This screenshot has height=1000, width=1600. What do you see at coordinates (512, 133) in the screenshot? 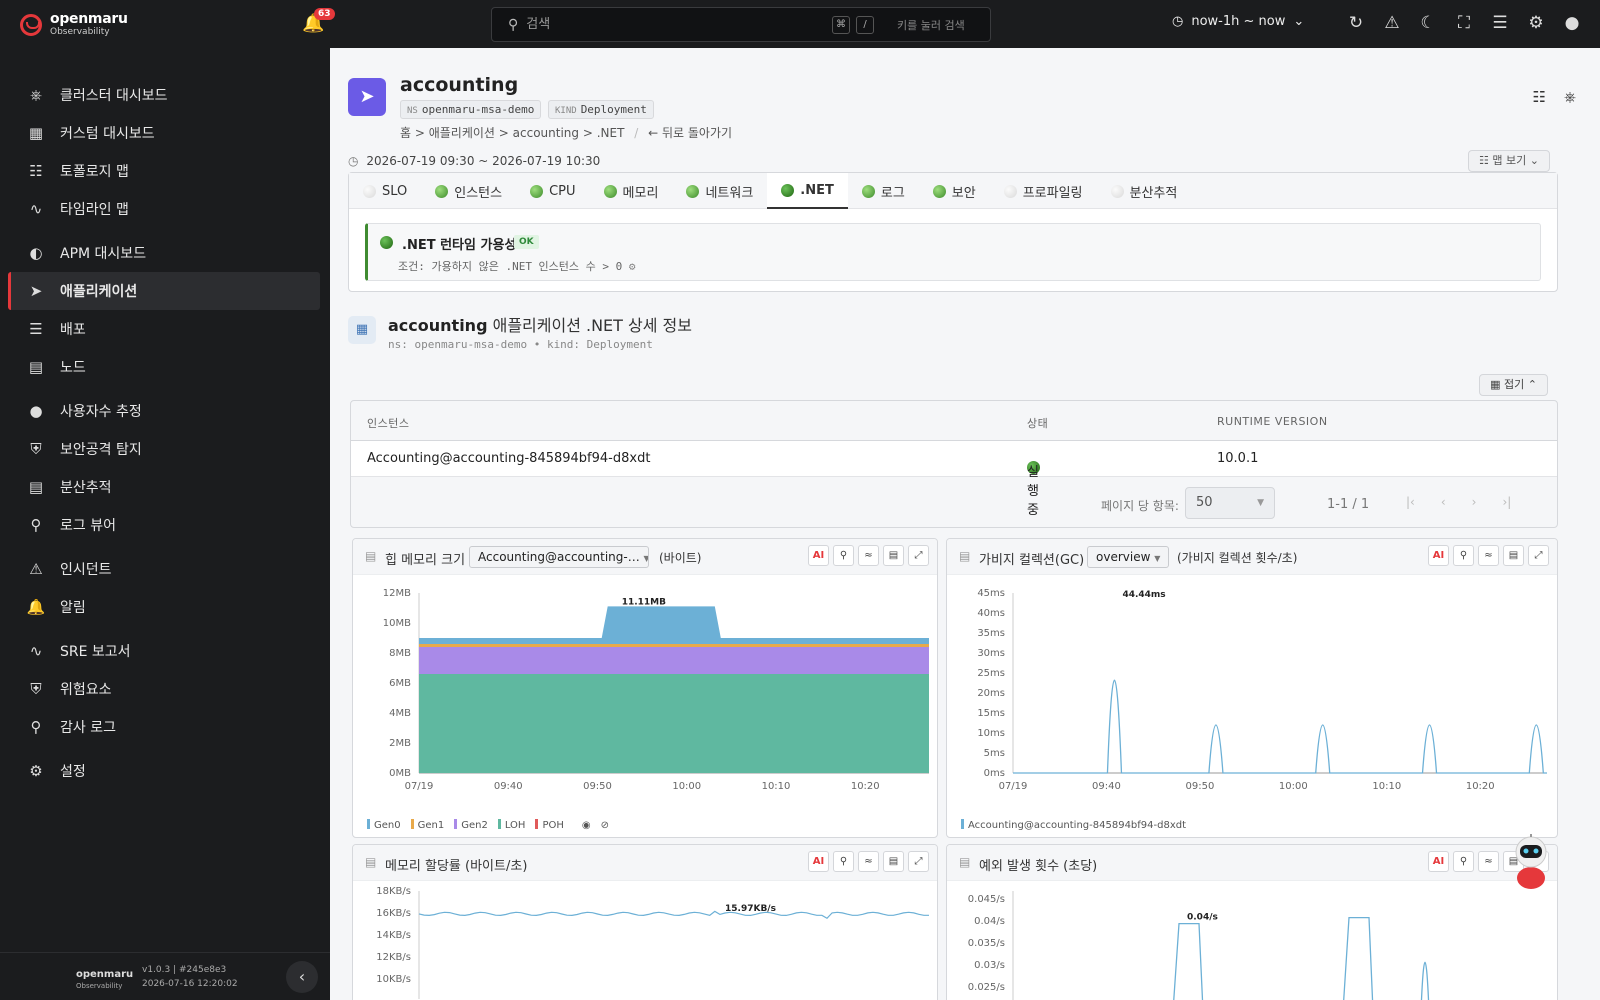
I see `breadcrumb-path: 홈 > 애플리케이션 > accounting > .NET` at bounding box center [512, 133].